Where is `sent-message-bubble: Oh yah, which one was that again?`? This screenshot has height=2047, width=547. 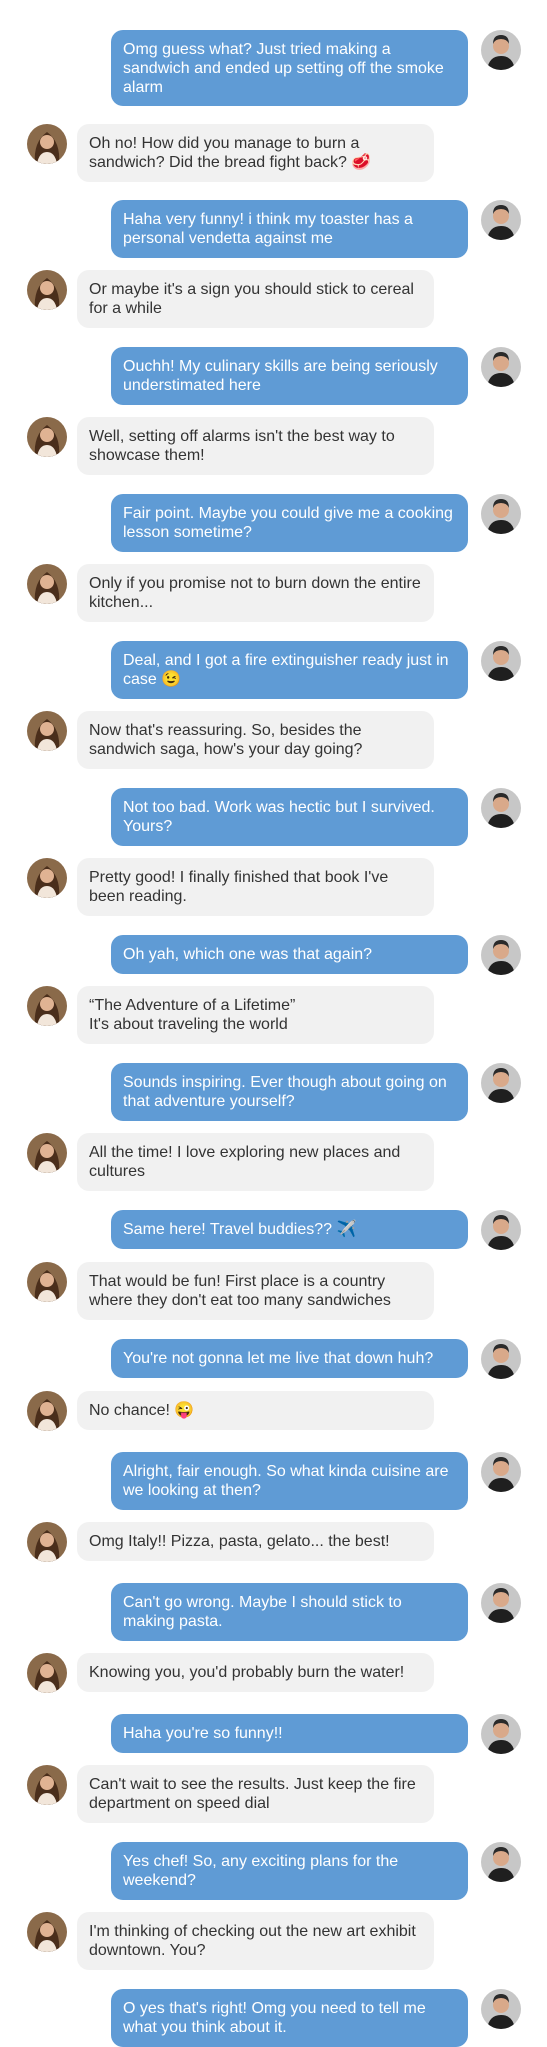
sent-message-bubble: Oh yah, which one was that again? is located at coordinates (289, 954).